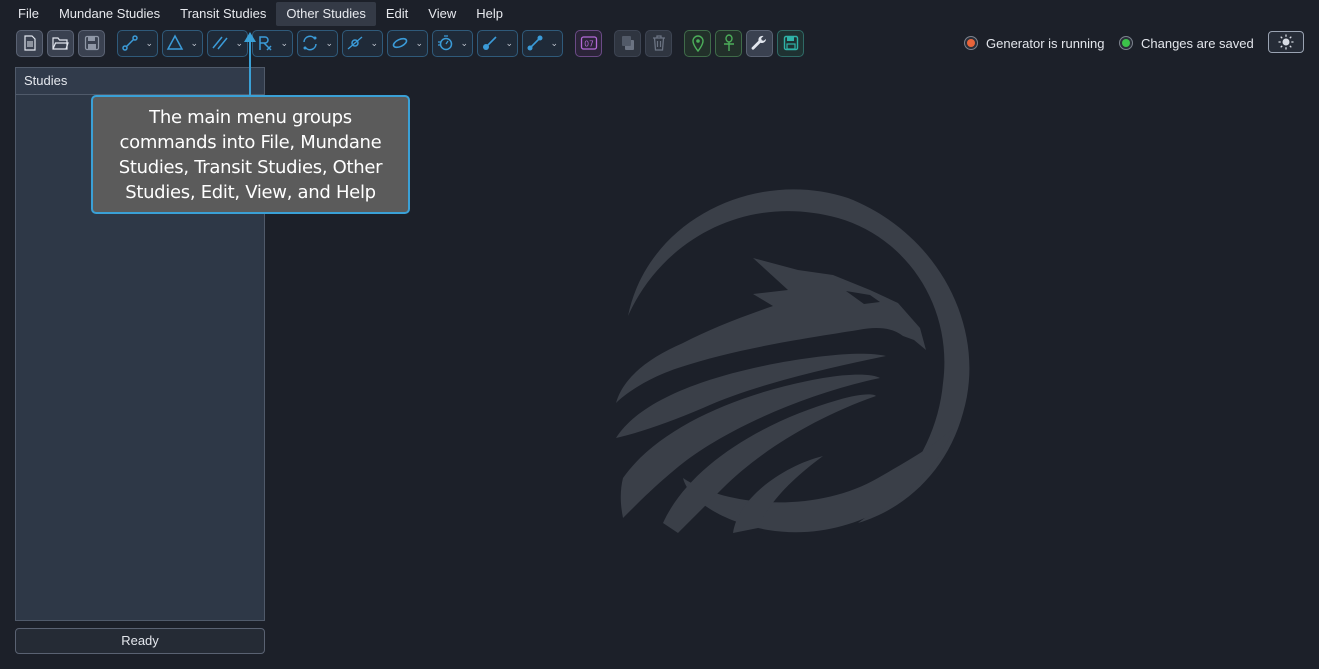  Describe the element at coordinates (355, 43) in the screenshot. I see `orbit-icon` at that location.